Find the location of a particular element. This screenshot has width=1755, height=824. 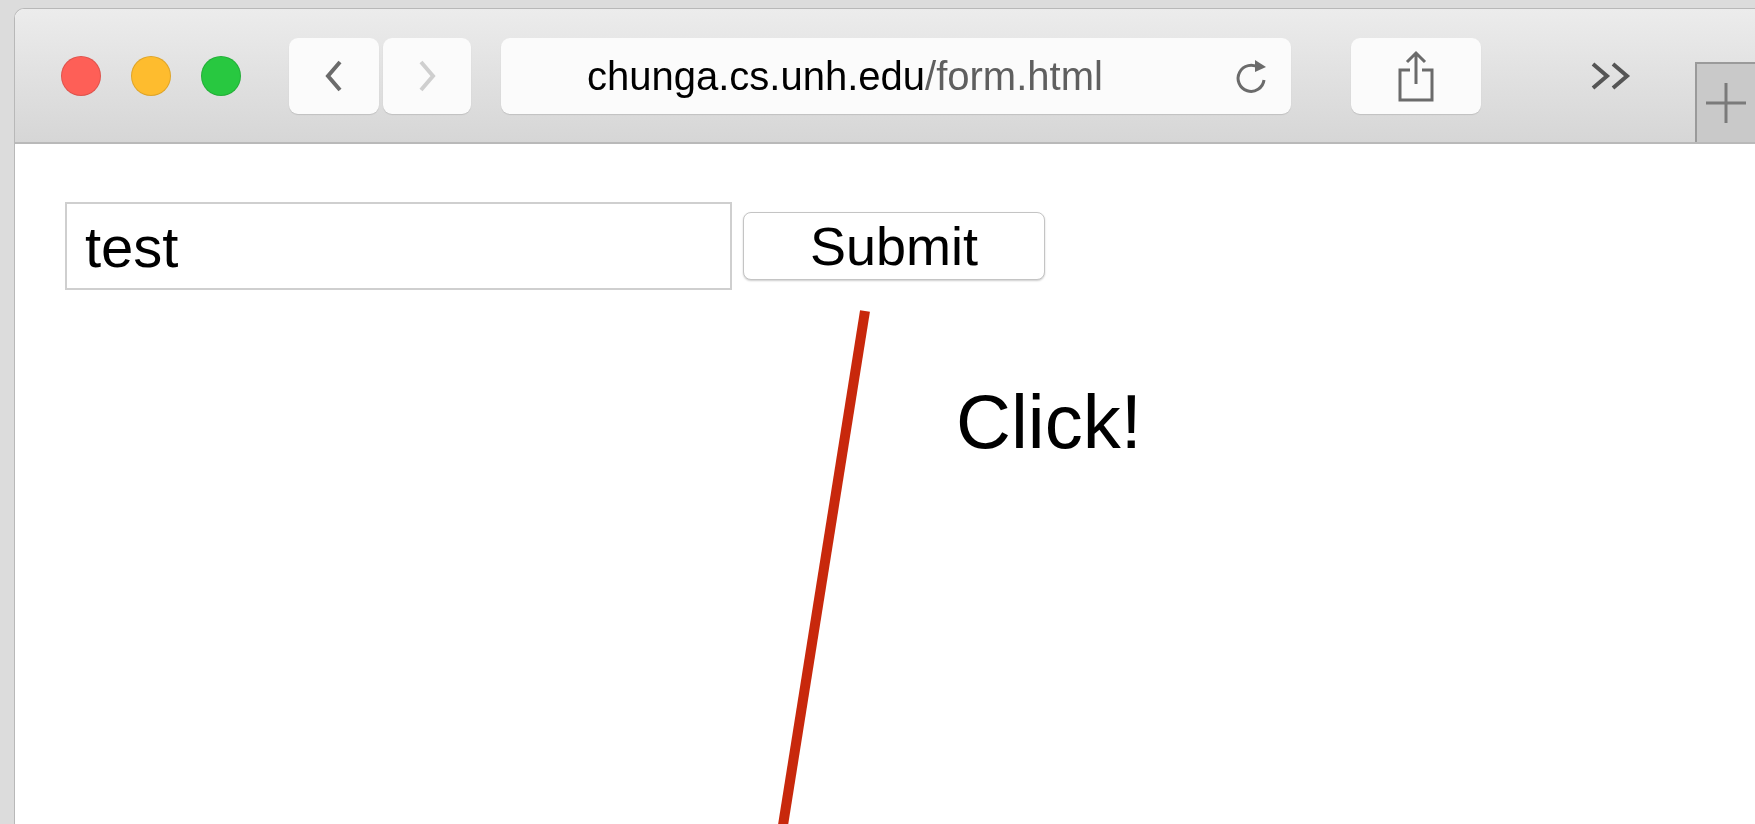

share-icon is located at coordinates (1416, 75).